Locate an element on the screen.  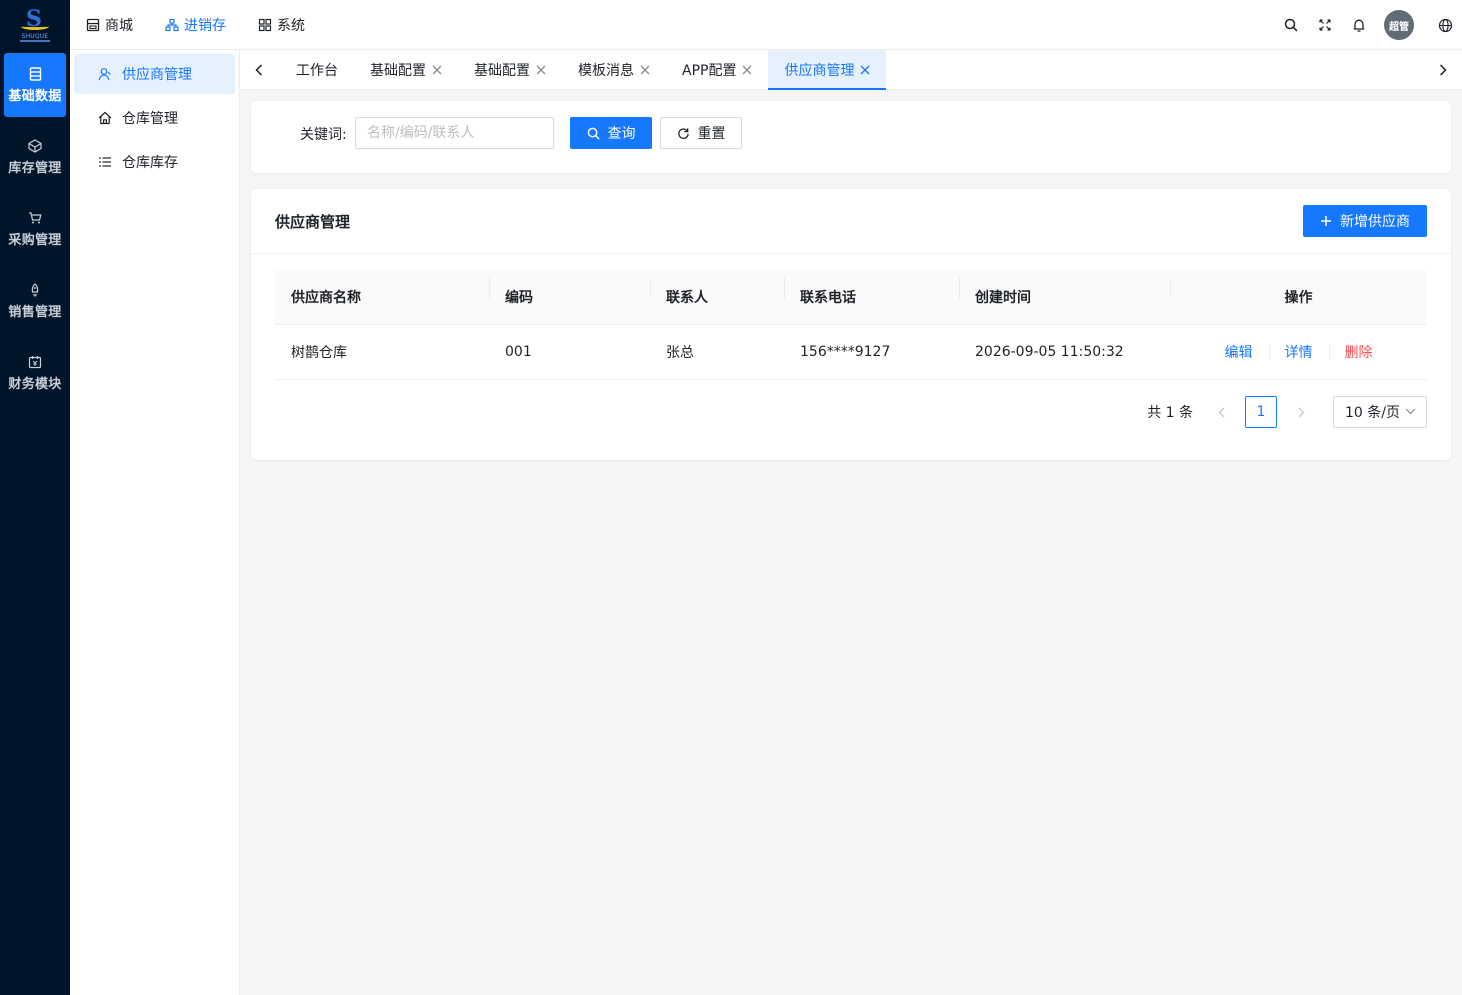
subnav-item-warehouse: 仓库管理 is located at coordinates (154, 118).